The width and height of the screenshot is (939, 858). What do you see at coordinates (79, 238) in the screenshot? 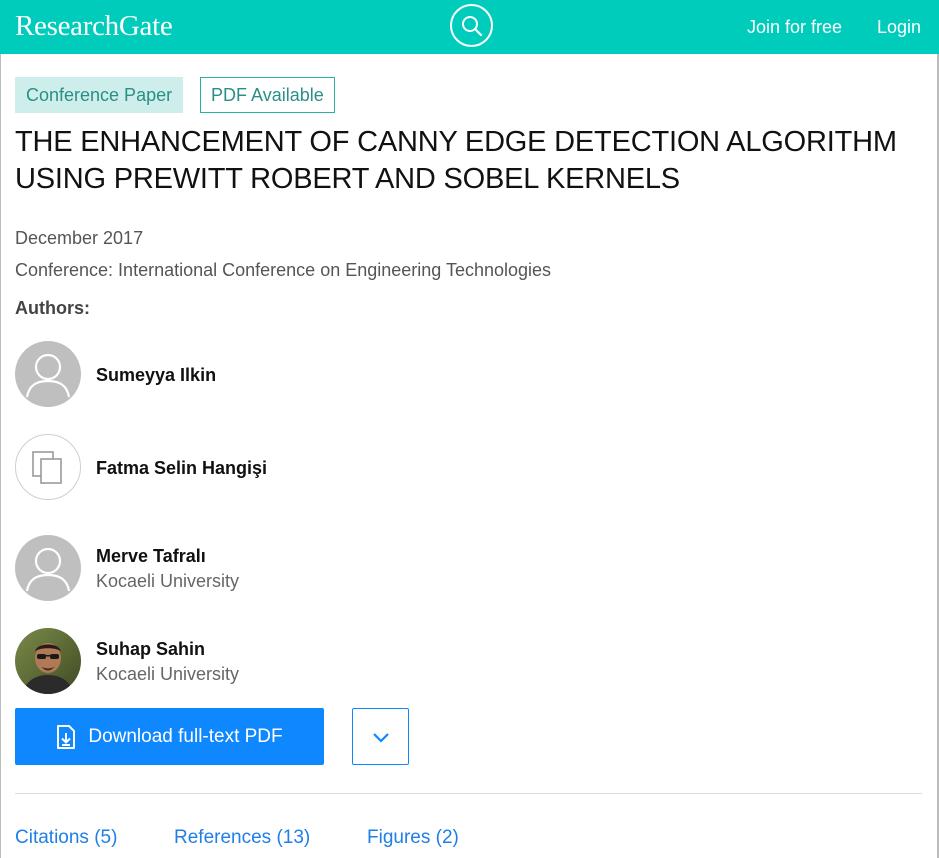
I see `publication-date: December 2017` at bounding box center [79, 238].